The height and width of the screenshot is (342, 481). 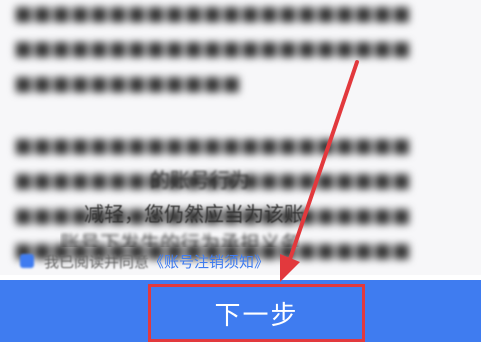 What do you see at coordinates (97, 261) in the screenshot?
I see `agreement-label: 我已阅读并同意` at bounding box center [97, 261].